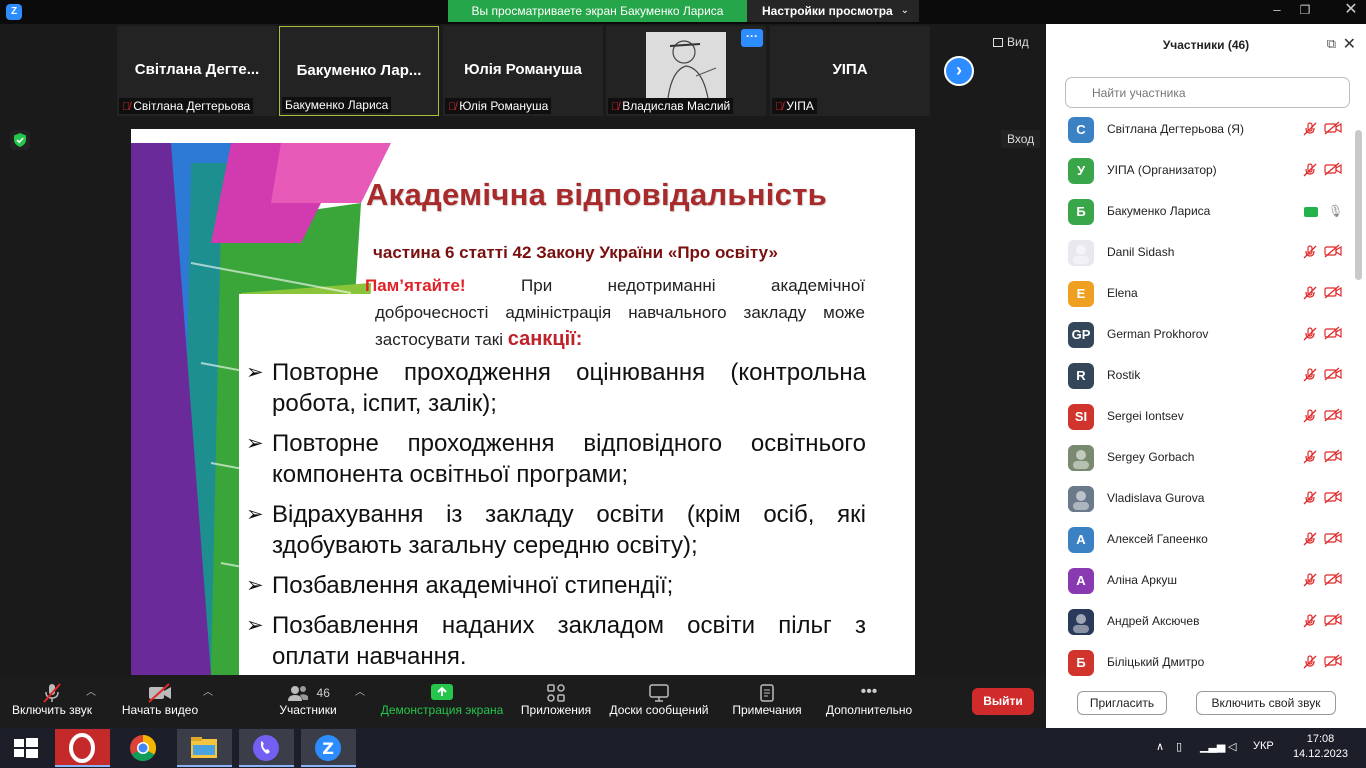  Describe the element at coordinates (1199, 622) in the screenshot. I see `participant-row: Андрей Аксючев` at that location.